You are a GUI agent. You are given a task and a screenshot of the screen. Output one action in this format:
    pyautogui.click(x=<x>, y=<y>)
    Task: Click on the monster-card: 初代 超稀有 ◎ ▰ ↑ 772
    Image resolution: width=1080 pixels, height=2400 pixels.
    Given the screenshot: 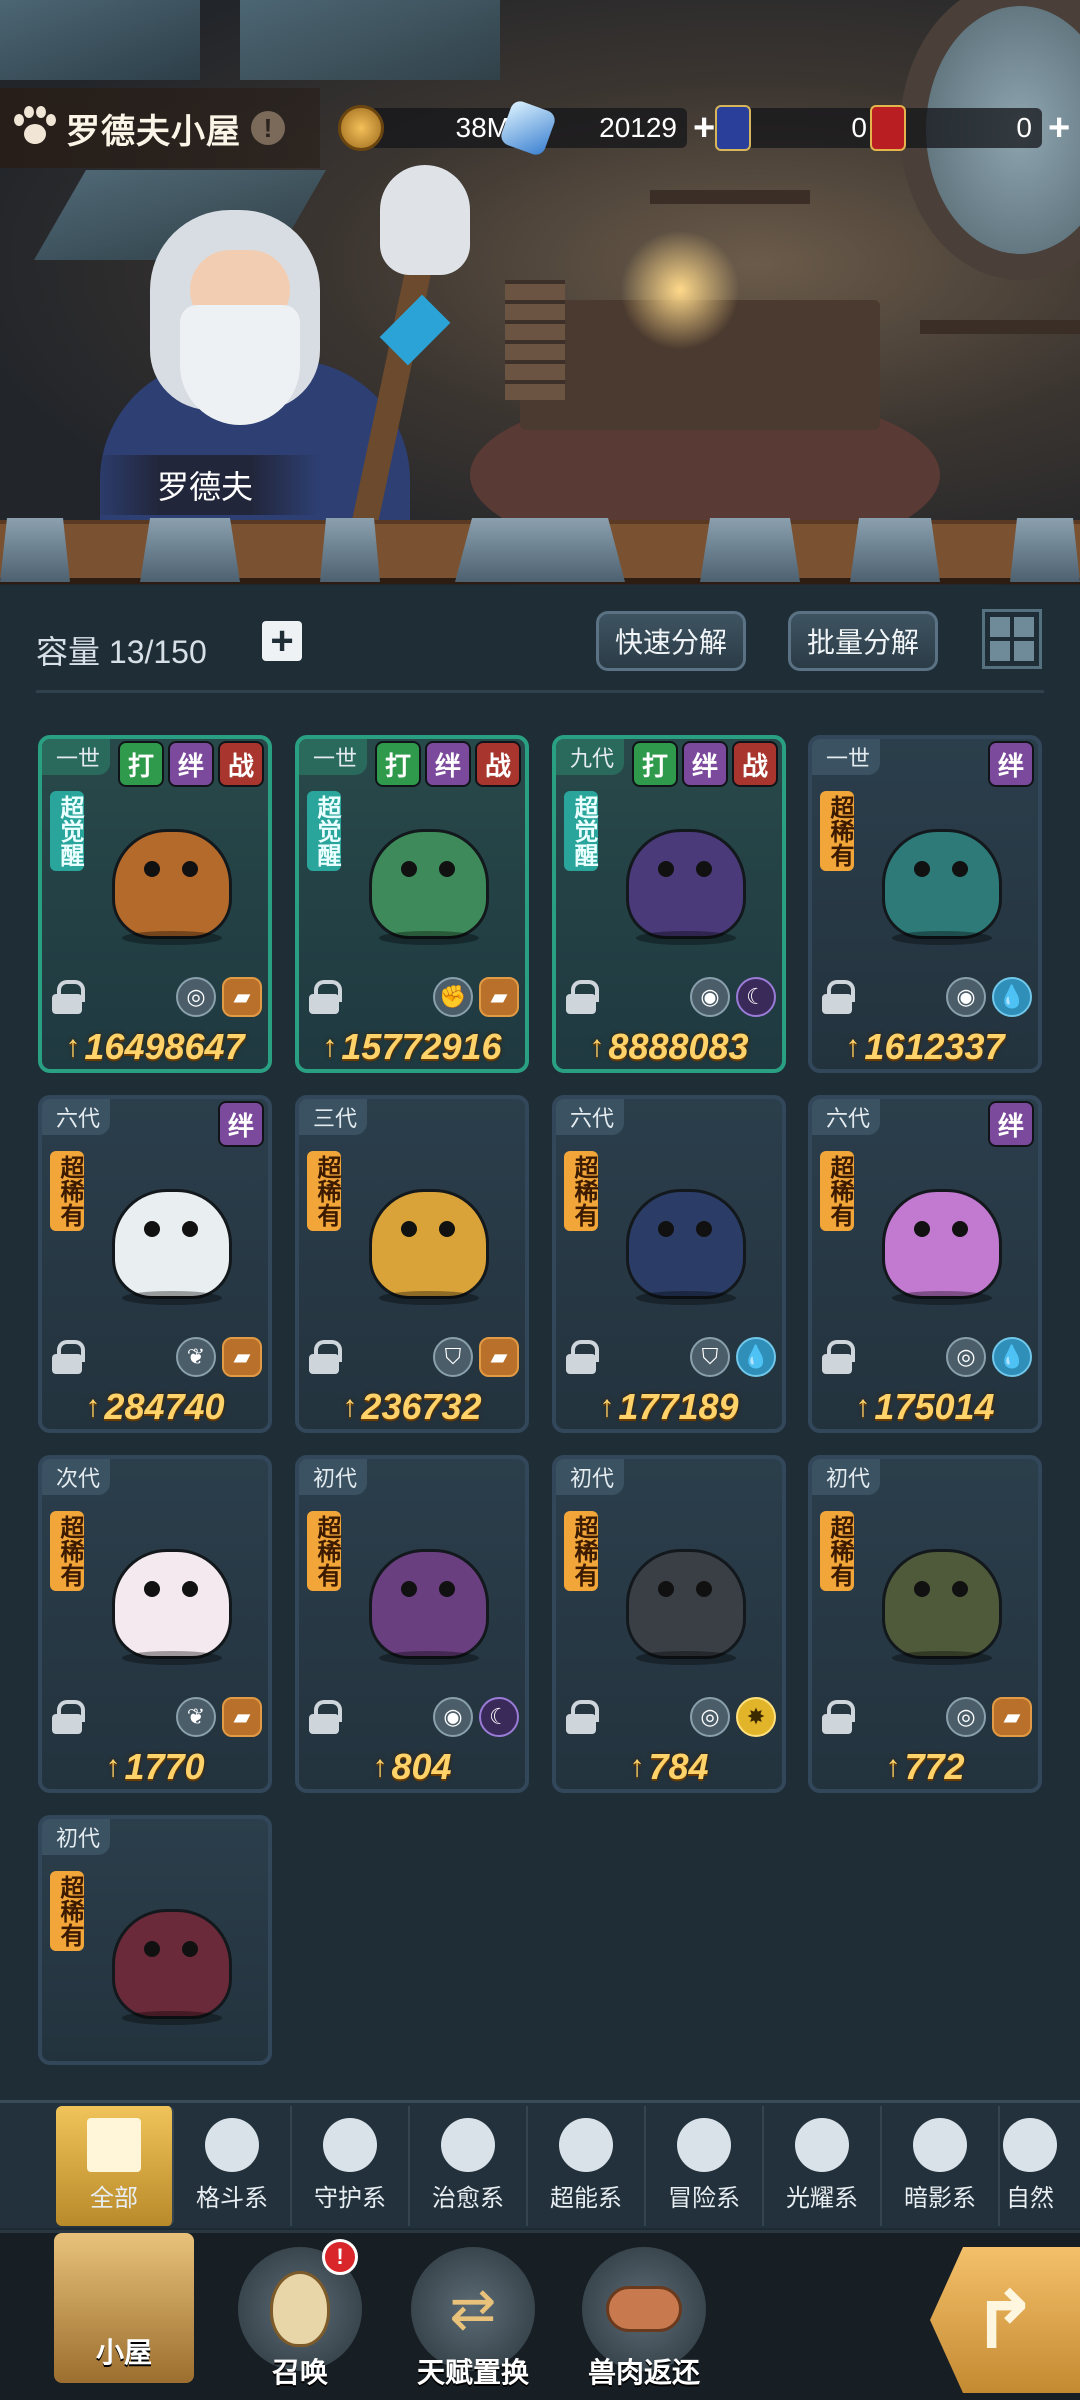 What is the action you would take?
    pyautogui.click(x=925, y=1624)
    